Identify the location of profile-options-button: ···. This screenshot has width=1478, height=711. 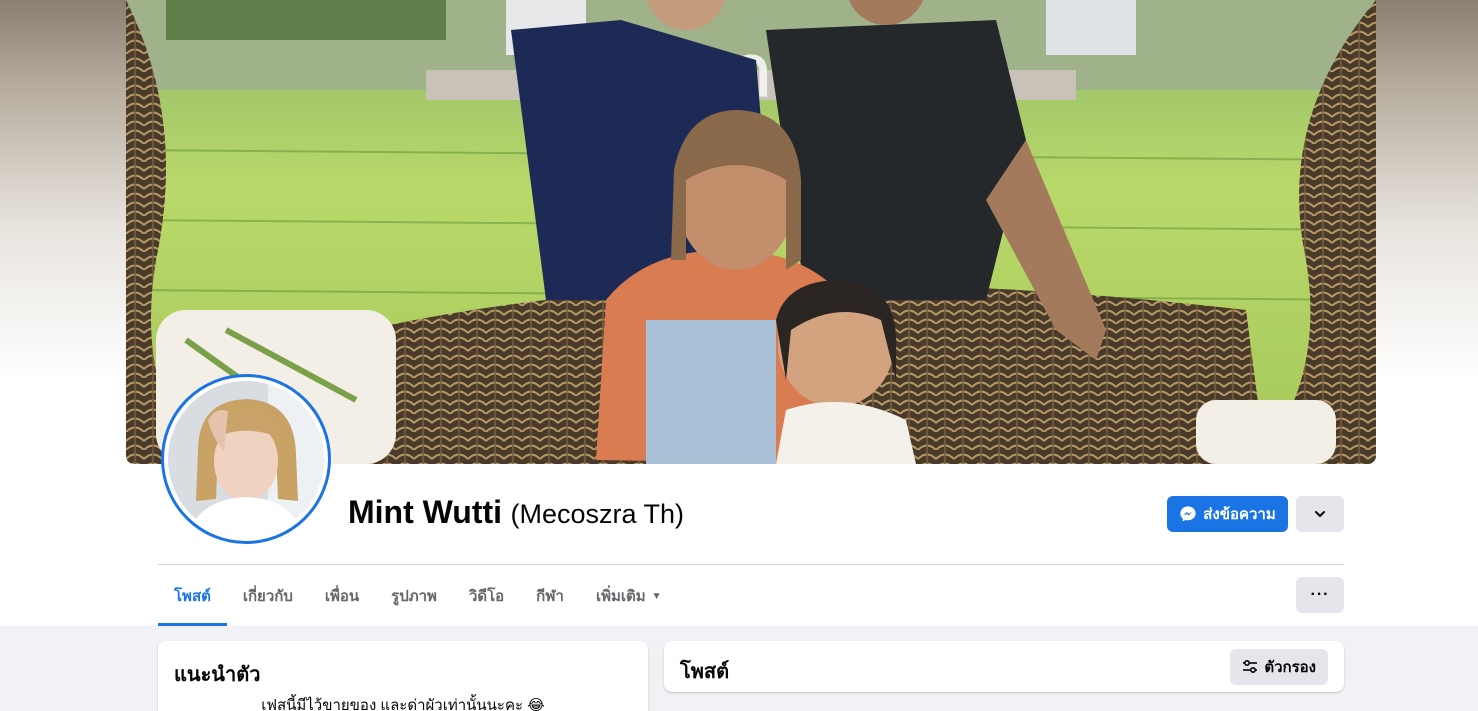
(1320, 595).